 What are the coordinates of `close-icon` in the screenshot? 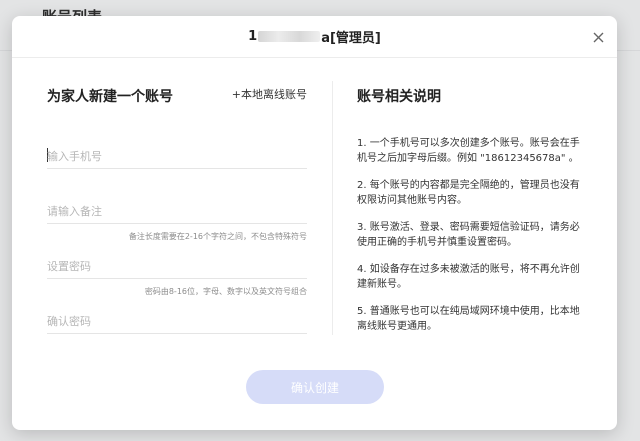 It's located at (598, 37).